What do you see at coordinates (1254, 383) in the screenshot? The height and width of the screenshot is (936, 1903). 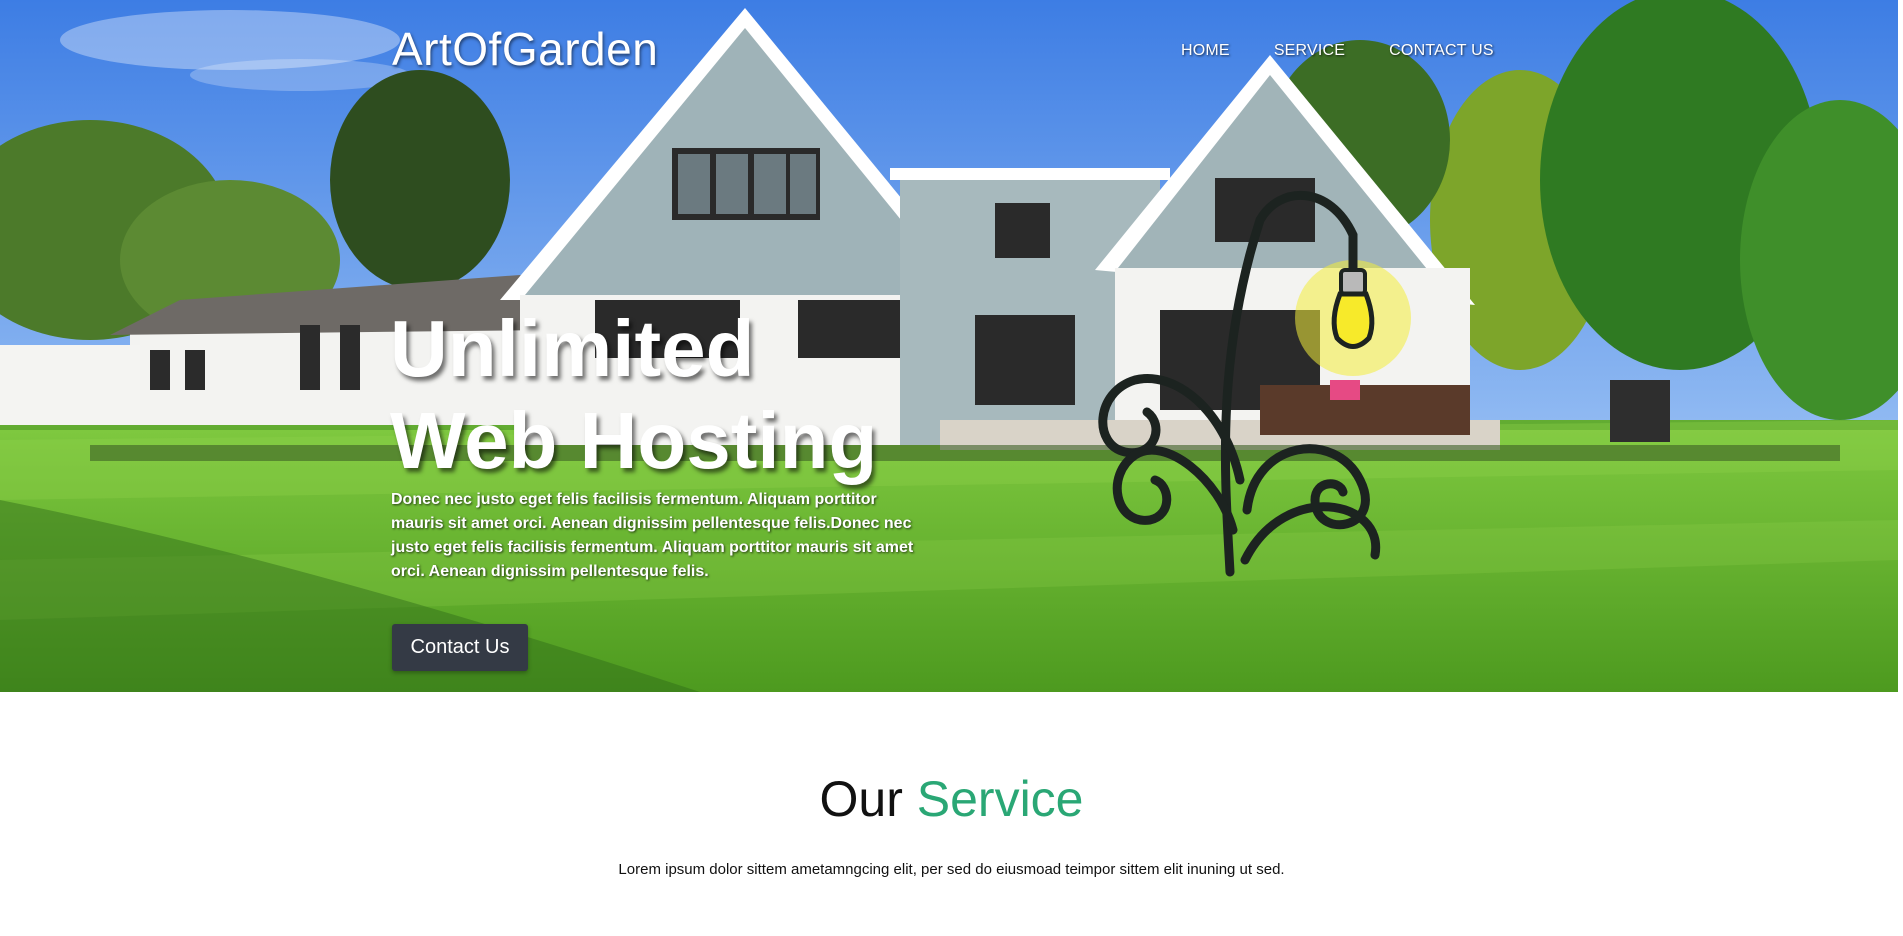 I see `lamp-plant-icon` at bounding box center [1254, 383].